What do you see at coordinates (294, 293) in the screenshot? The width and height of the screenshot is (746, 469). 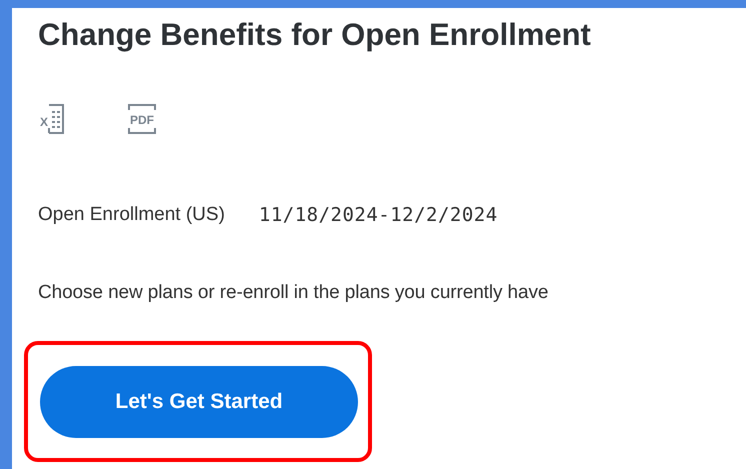 I see `instructions-text: Choose new plans or re-enroll in the plans you currently have` at bounding box center [294, 293].